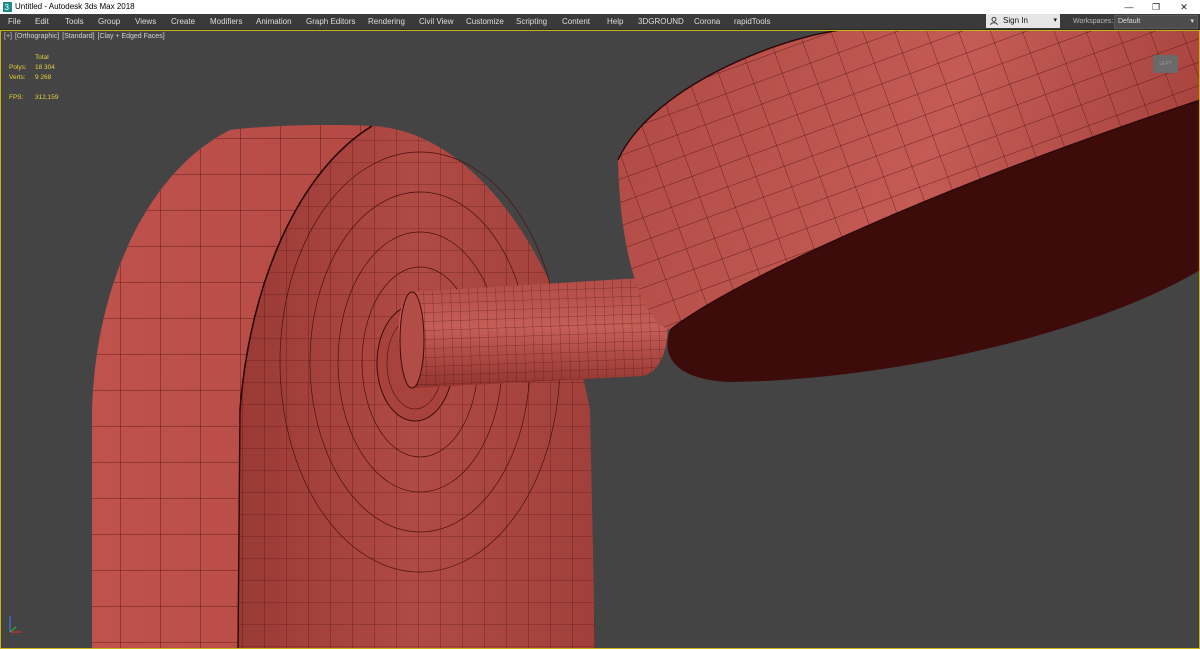 The image size is (1200, 649). Describe the element at coordinates (1093, 21) in the screenshot. I see `workspaces-label: Workspaces:` at that location.